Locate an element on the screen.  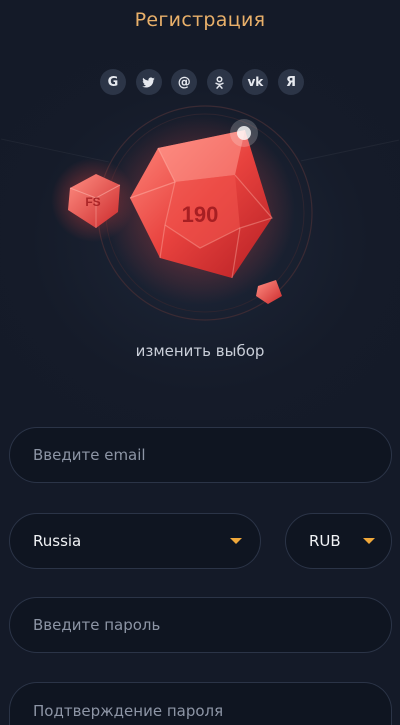
email-placeholder: Введите email is located at coordinates (89, 455).